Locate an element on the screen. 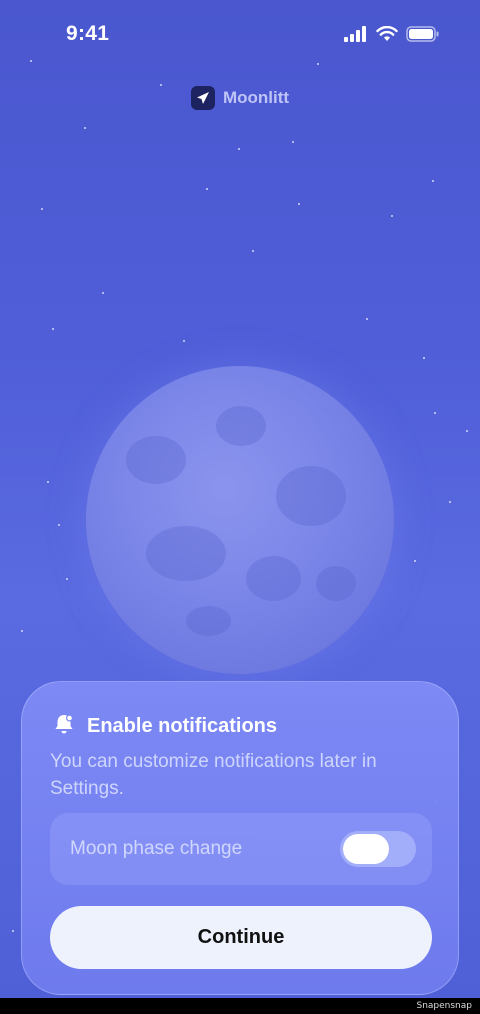 The width and height of the screenshot is (480, 1014). status-icons is located at coordinates (392, 36).